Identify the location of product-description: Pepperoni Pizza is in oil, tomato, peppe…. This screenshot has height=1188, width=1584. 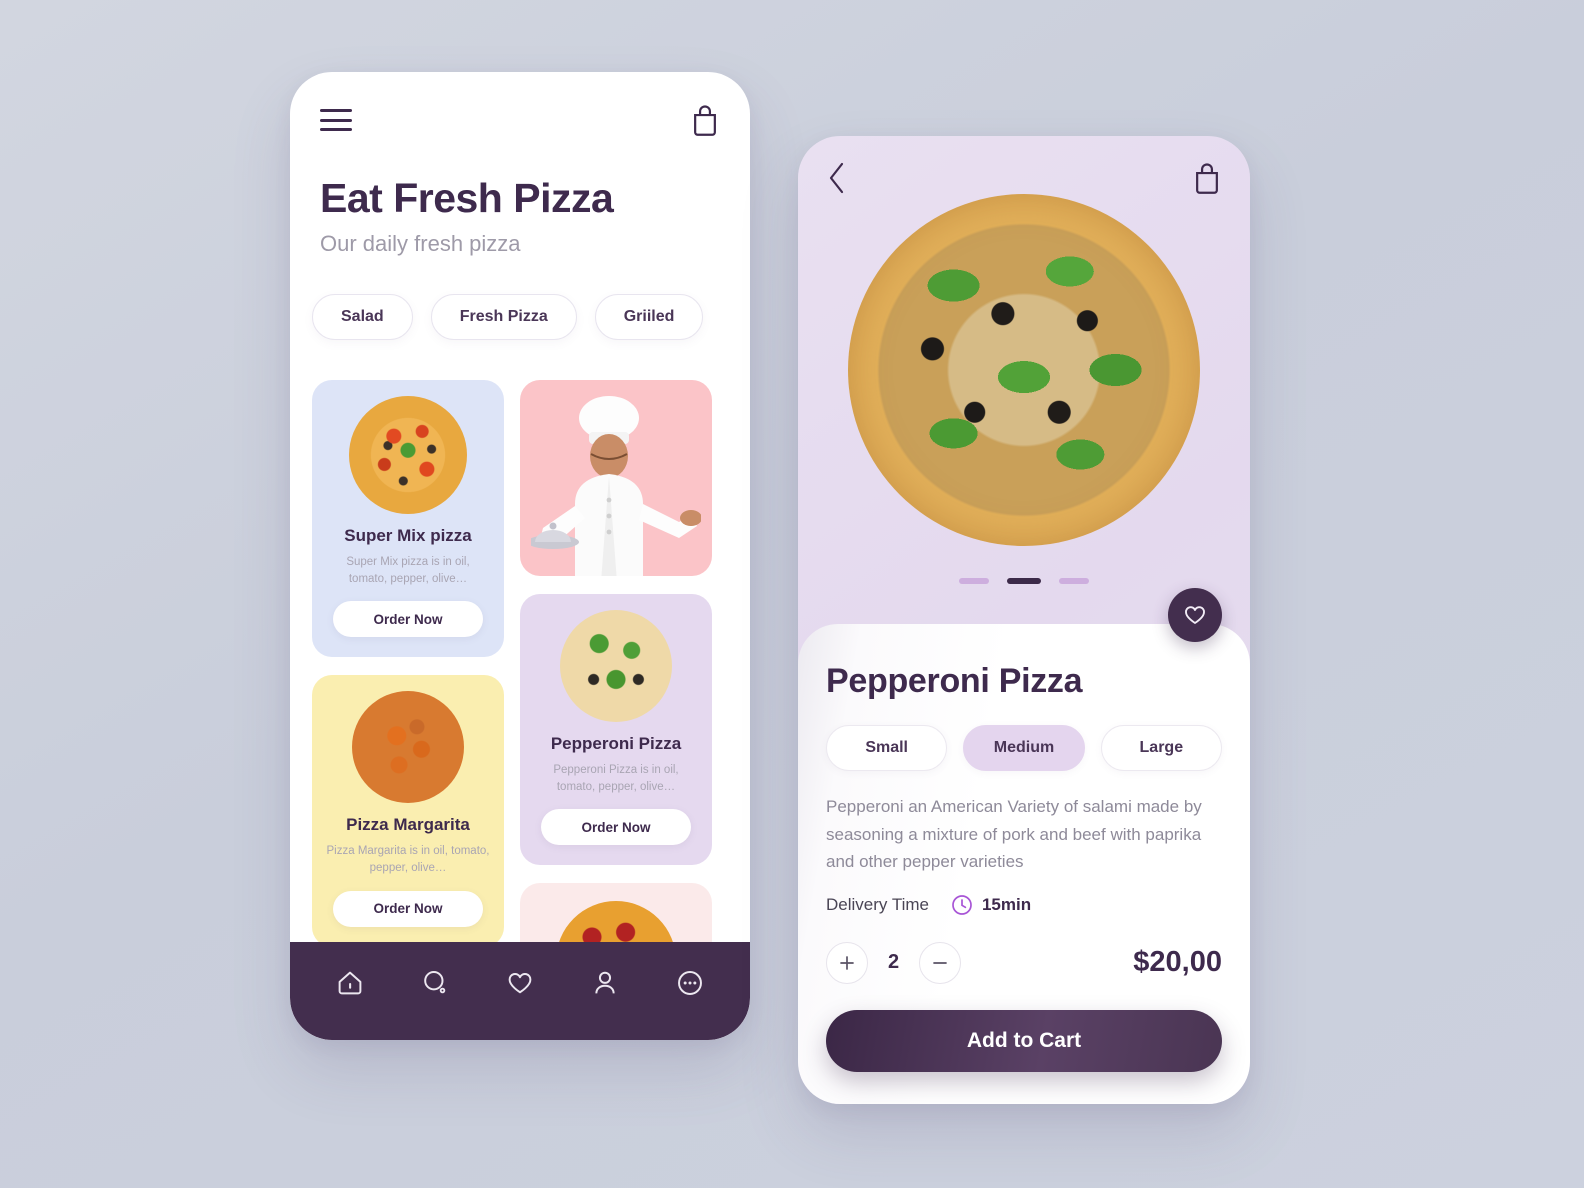
(616, 778).